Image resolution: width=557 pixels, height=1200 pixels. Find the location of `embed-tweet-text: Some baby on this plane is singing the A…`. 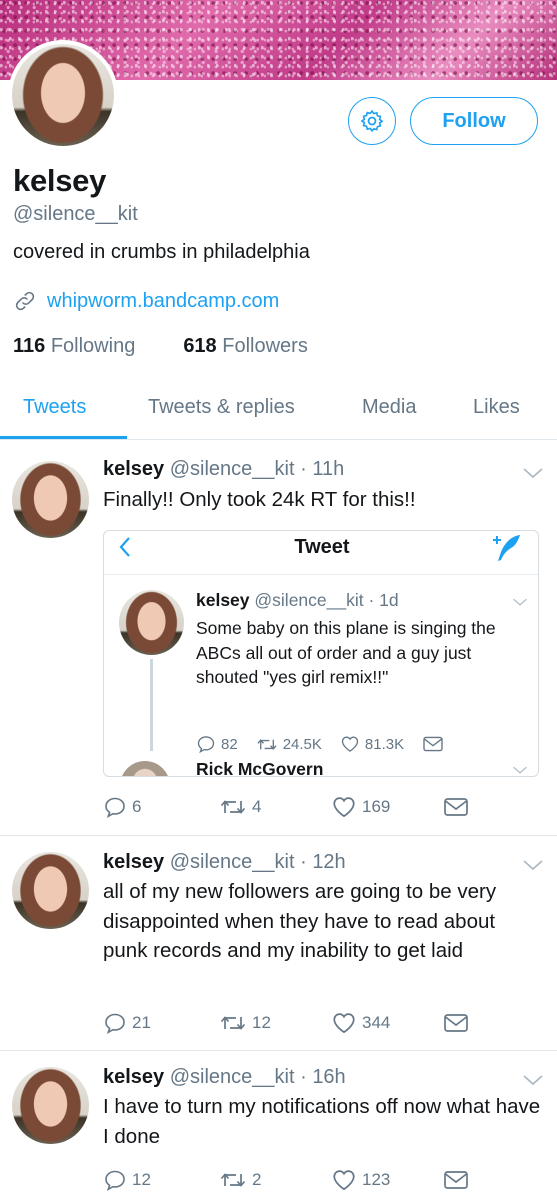

embed-tweet-text: Some baby on this plane is singing the A… is located at coordinates (346, 652).